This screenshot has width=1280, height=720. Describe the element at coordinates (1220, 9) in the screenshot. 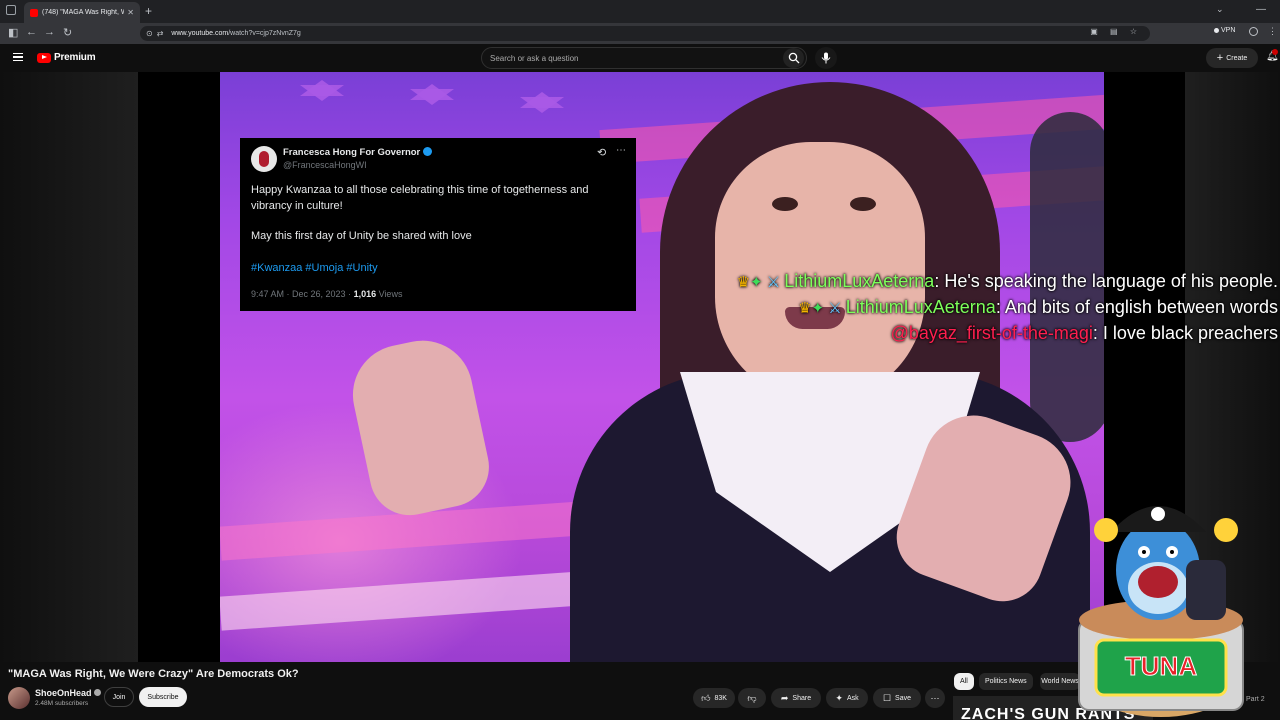

I see `tab-search-chevron-icon: ⌄` at that location.